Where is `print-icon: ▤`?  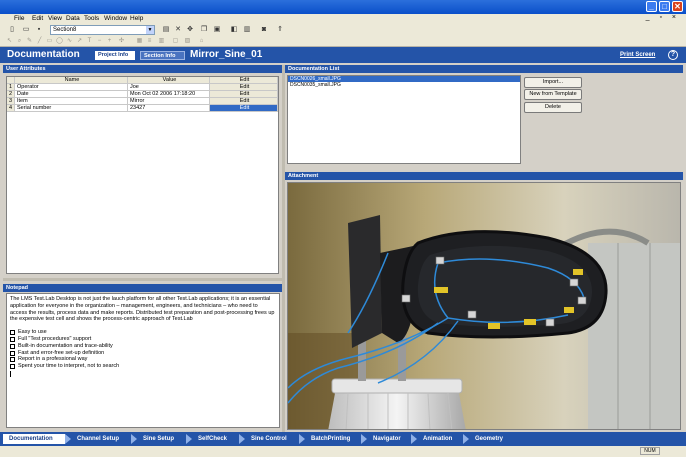 print-icon: ▤ is located at coordinates (166, 30).